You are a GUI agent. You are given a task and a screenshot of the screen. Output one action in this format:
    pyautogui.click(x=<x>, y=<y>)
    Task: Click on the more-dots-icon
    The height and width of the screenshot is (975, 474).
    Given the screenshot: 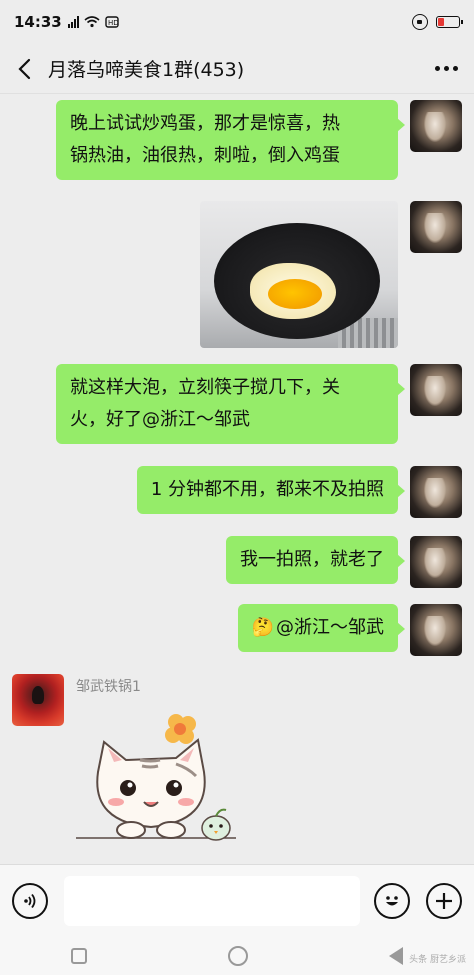 What is the action you would take?
    pyautogui.click(x=437, y=68)
    